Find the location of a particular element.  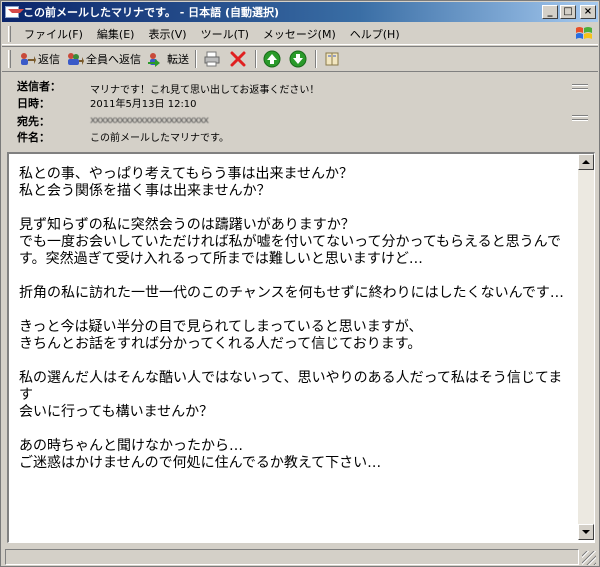

date-row: 日時： 2011年5月13日 12:10 is located at coordinates (300, 102).